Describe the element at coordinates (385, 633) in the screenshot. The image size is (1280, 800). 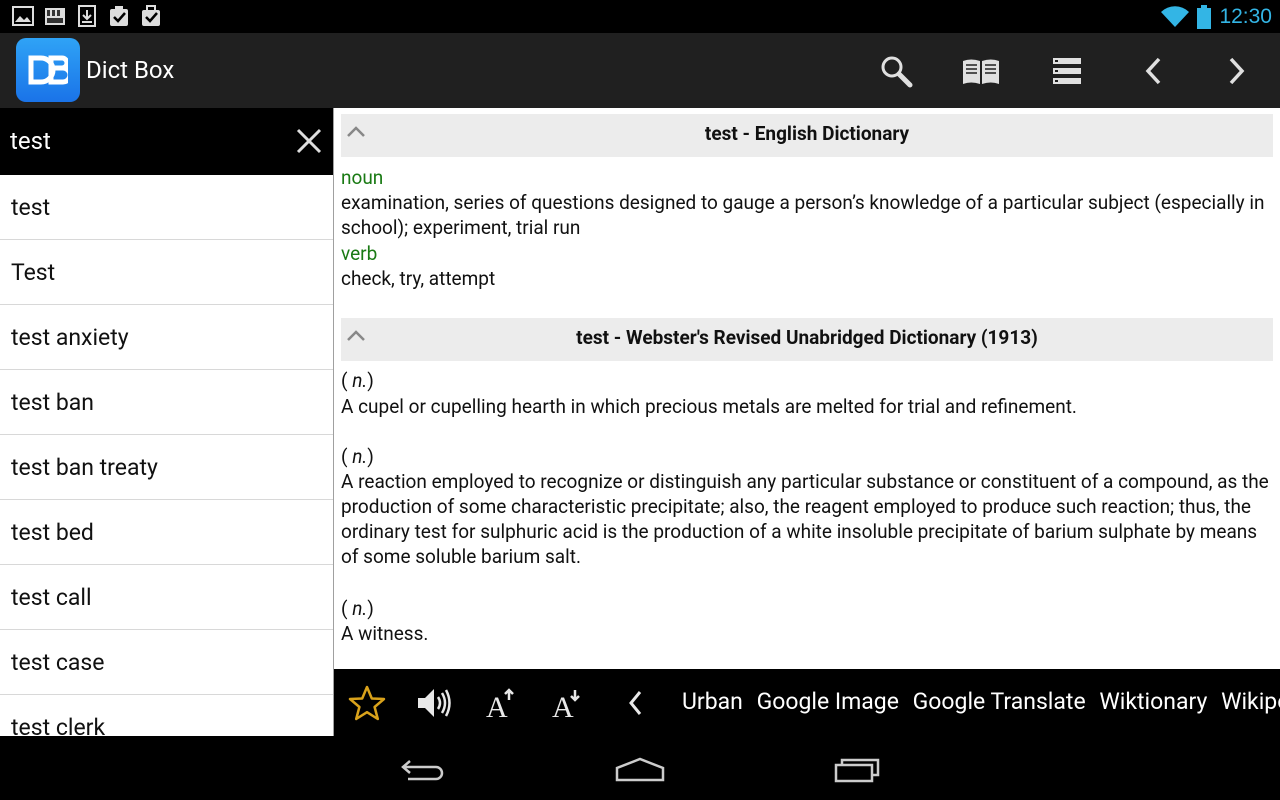
I see `definition-text: A witness.` at that location.